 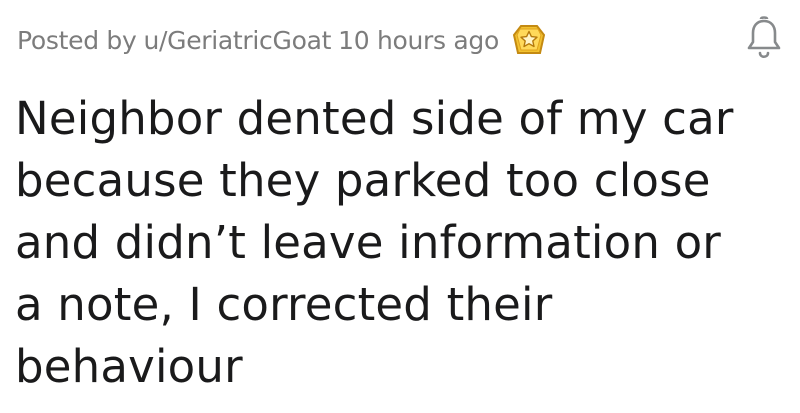 I want to click on post-title-line: a note, I corrected their, so click(x=284, y=304).